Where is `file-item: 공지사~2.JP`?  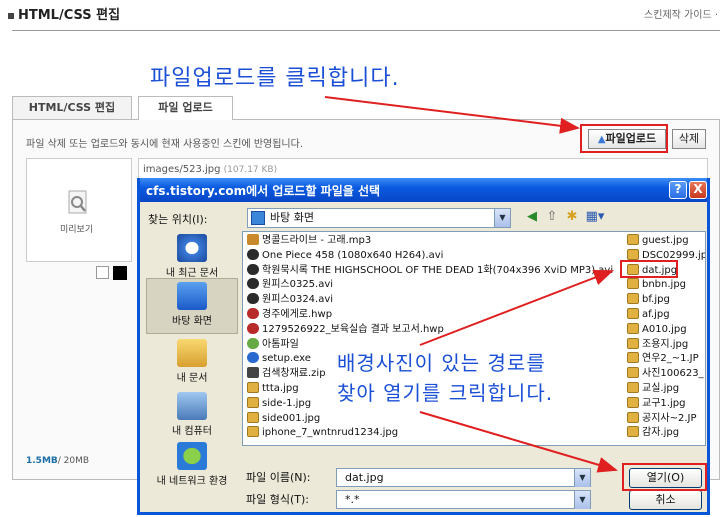 file-item: 공지사~2.JP is located at coordinates (666, 419).